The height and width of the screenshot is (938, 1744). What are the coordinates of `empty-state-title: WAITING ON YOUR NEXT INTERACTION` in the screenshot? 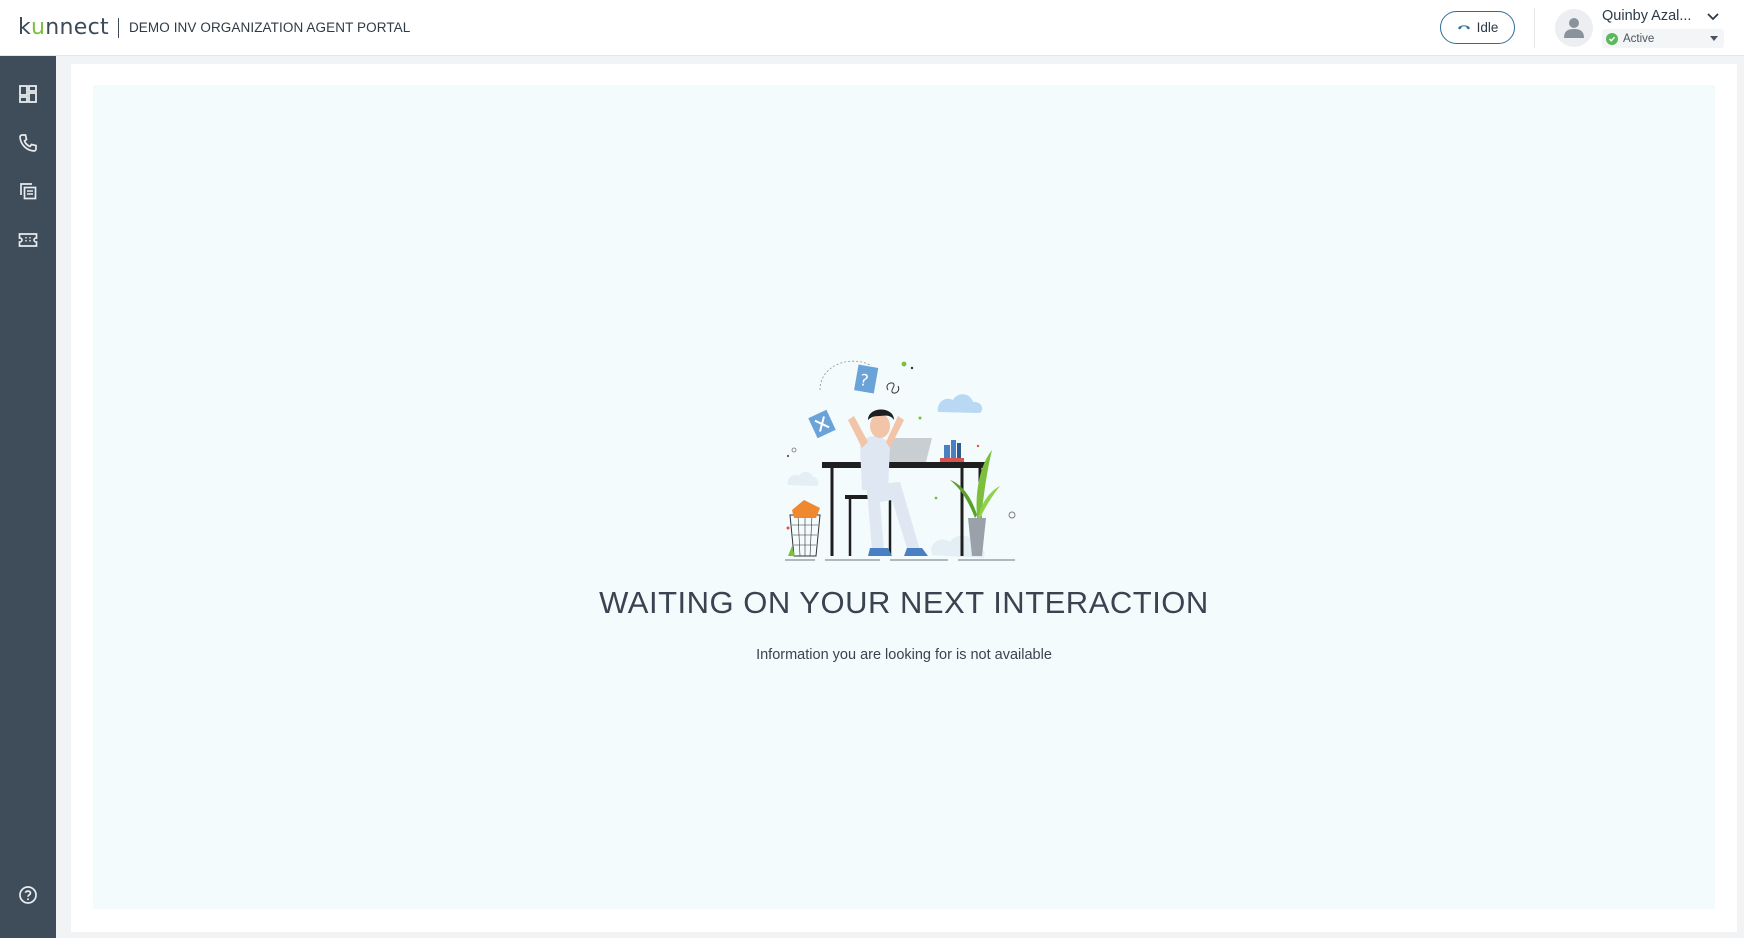 It's located at (904, 602).